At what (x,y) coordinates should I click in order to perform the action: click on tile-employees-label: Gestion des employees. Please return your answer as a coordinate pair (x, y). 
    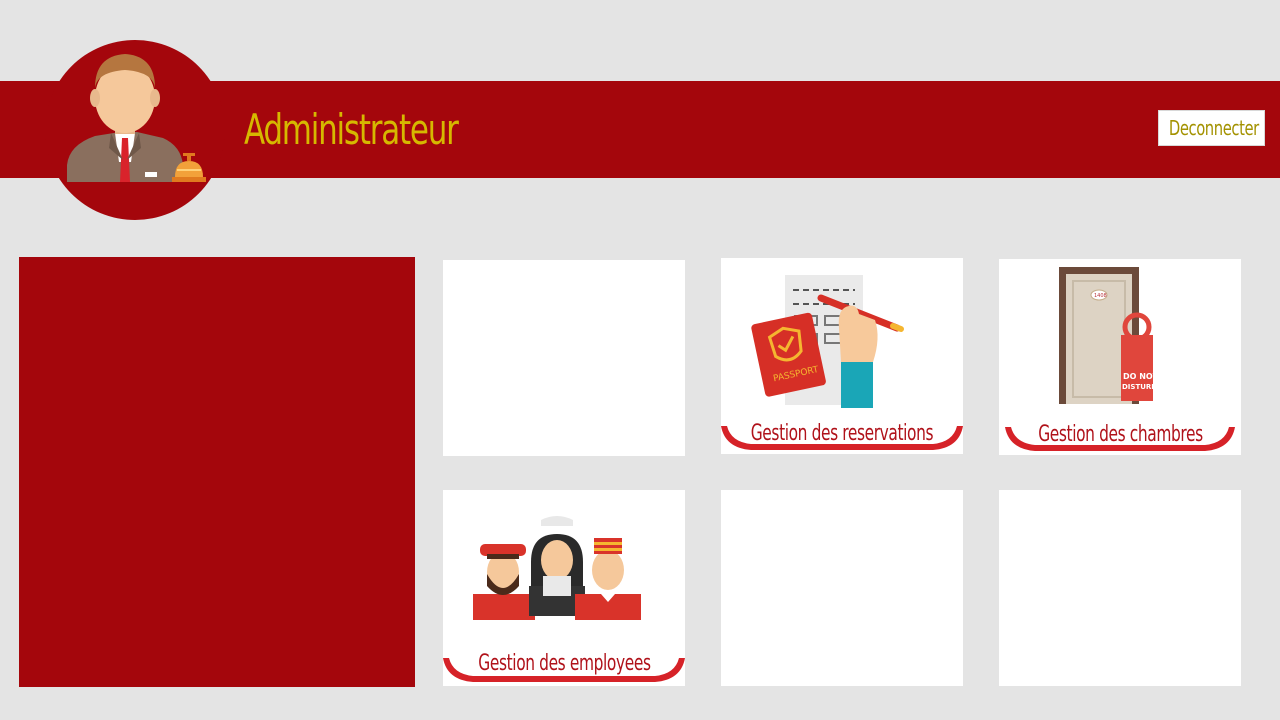
    Looking at the image, I should click on (564, 663).